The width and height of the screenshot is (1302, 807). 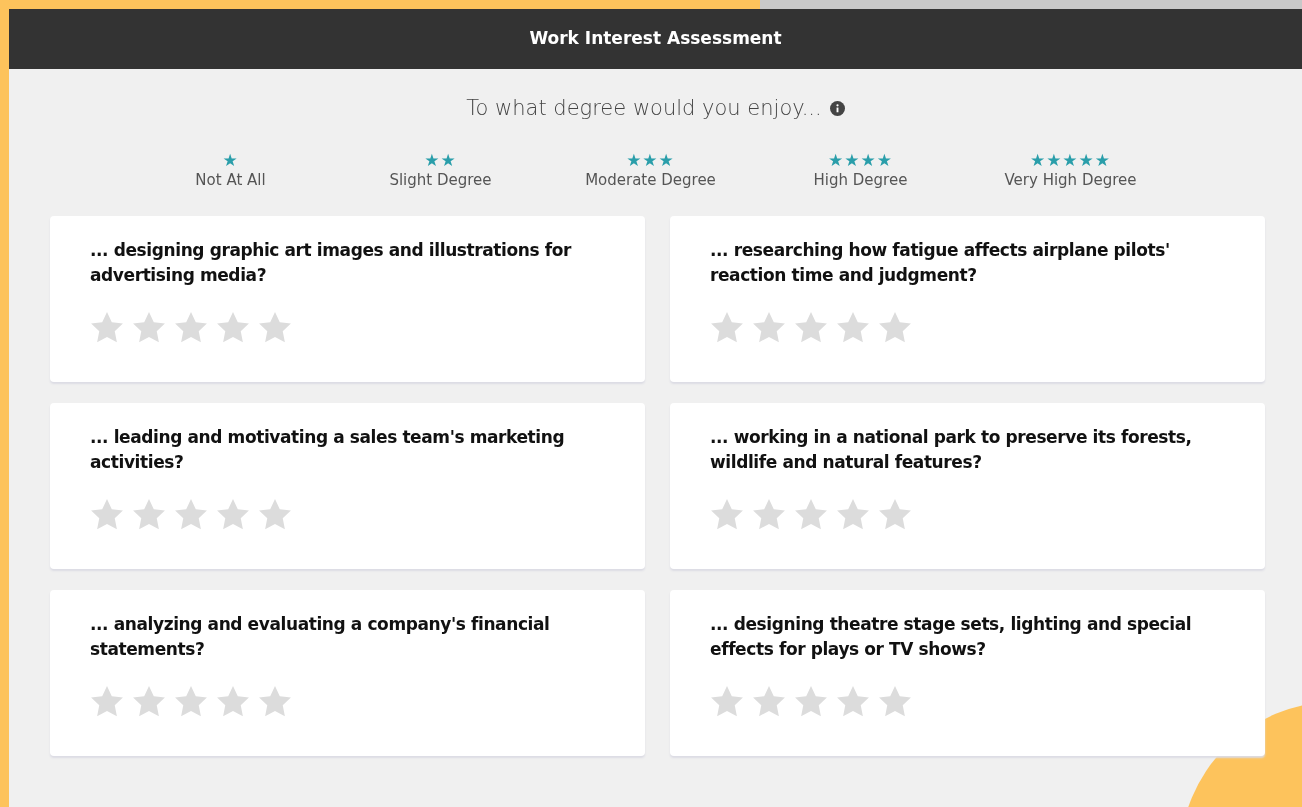 I want to click on star-scale: ★★, so click(x=440, y=159).